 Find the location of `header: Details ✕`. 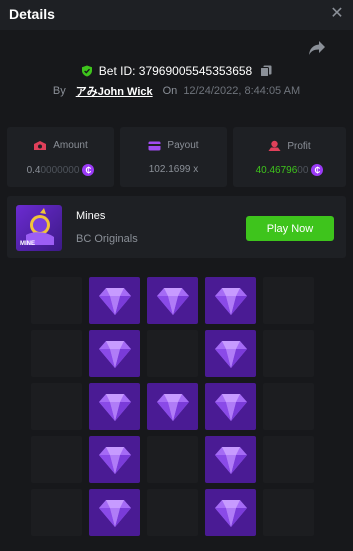

header: Details ✕ is located at coordinates (176, 15).